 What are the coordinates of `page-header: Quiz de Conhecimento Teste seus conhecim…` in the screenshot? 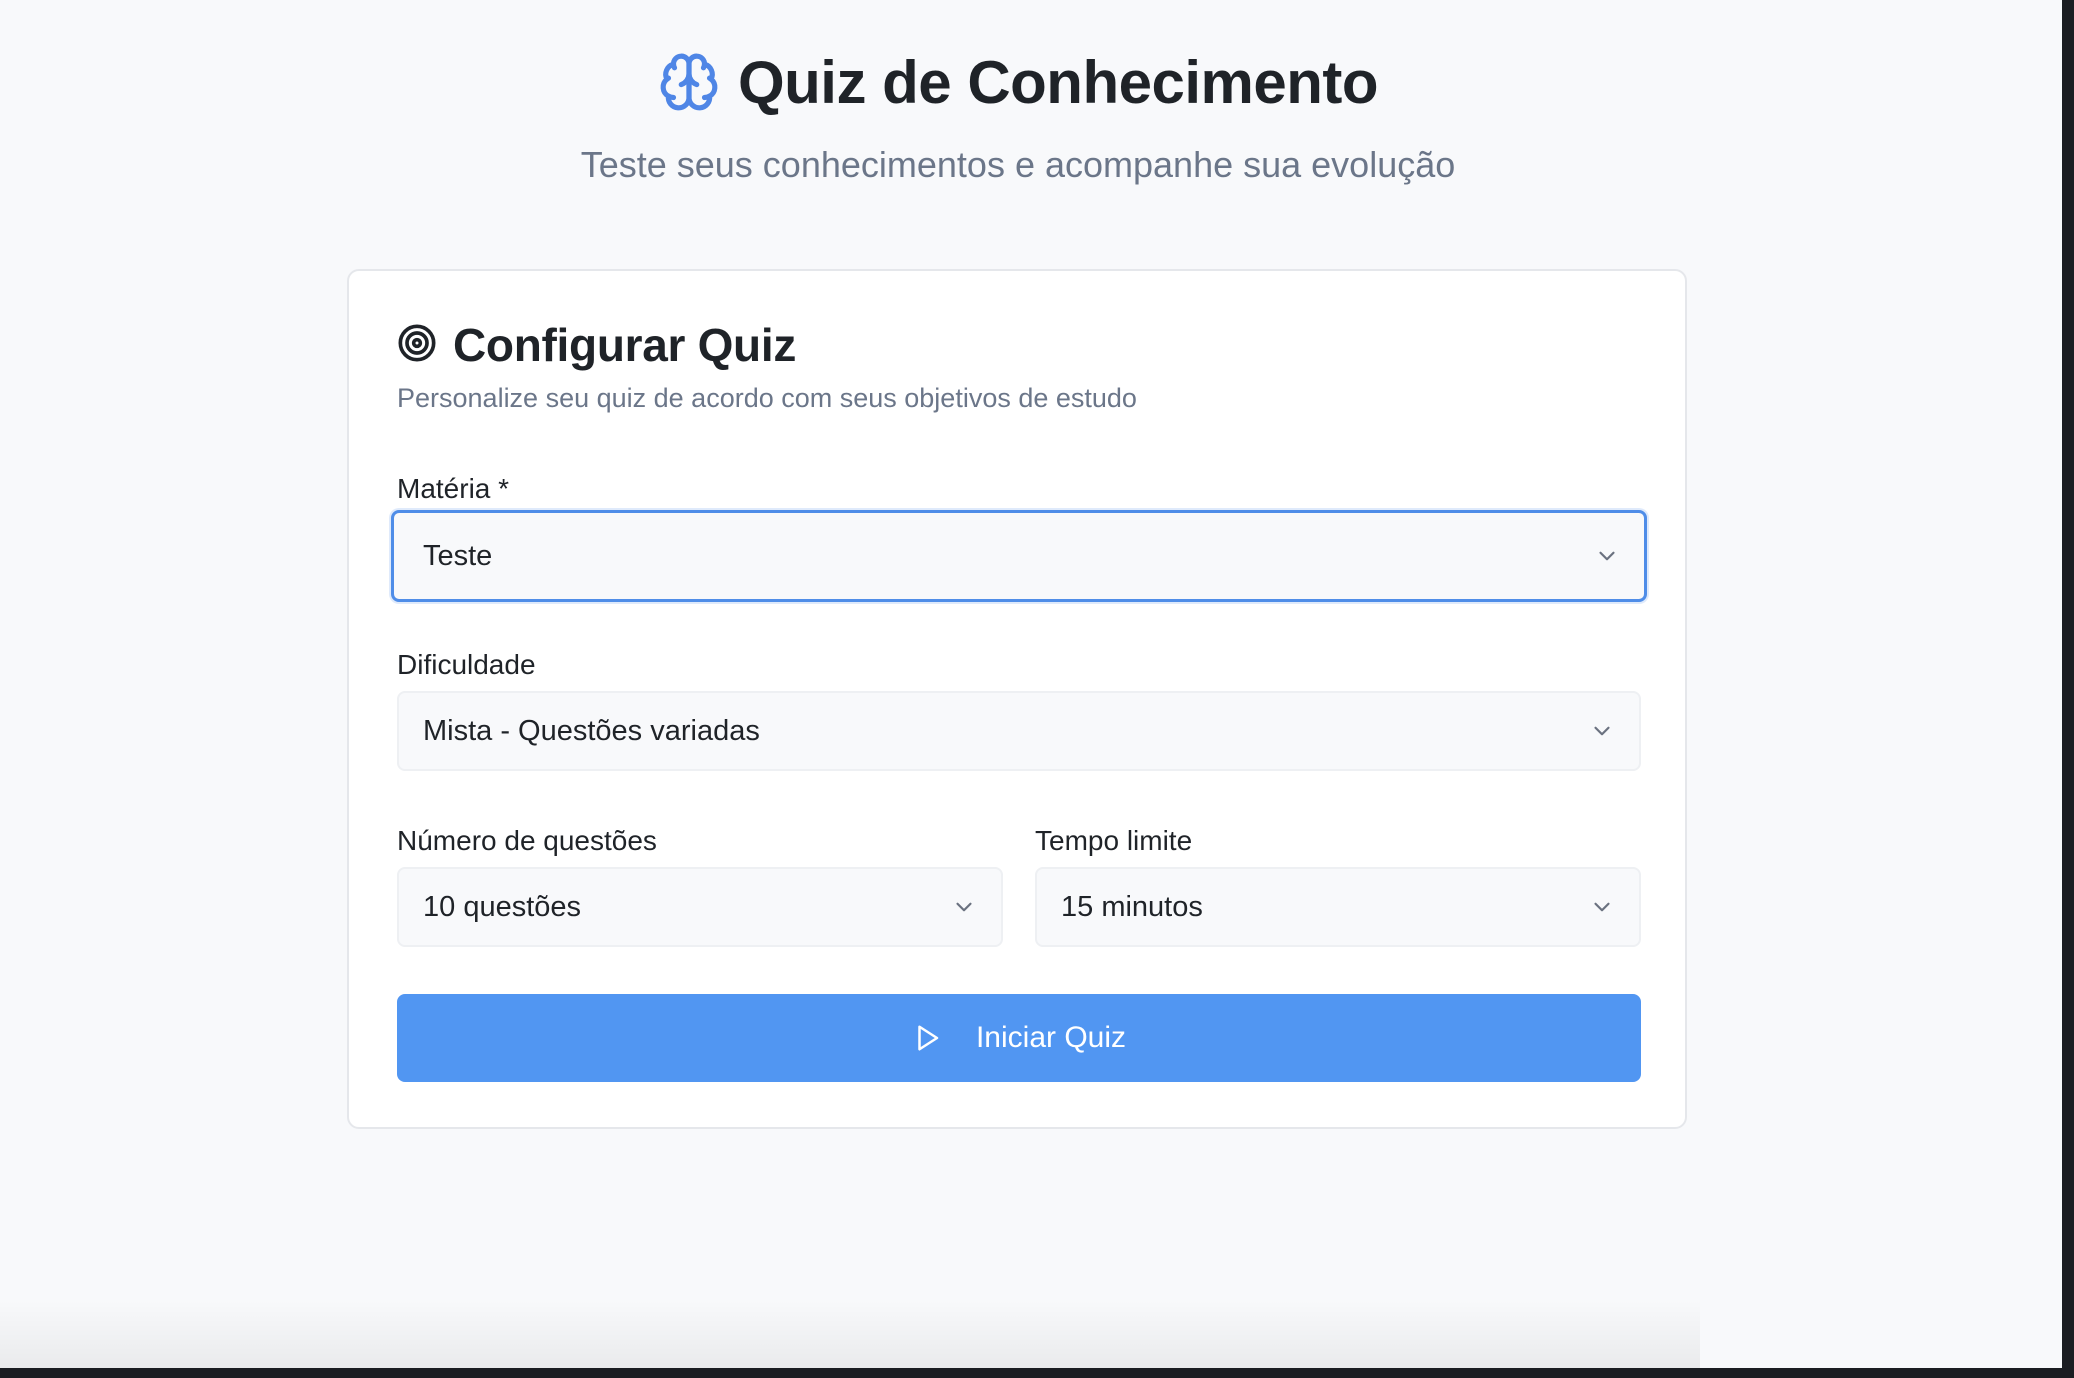 It's located at (1018, 115).